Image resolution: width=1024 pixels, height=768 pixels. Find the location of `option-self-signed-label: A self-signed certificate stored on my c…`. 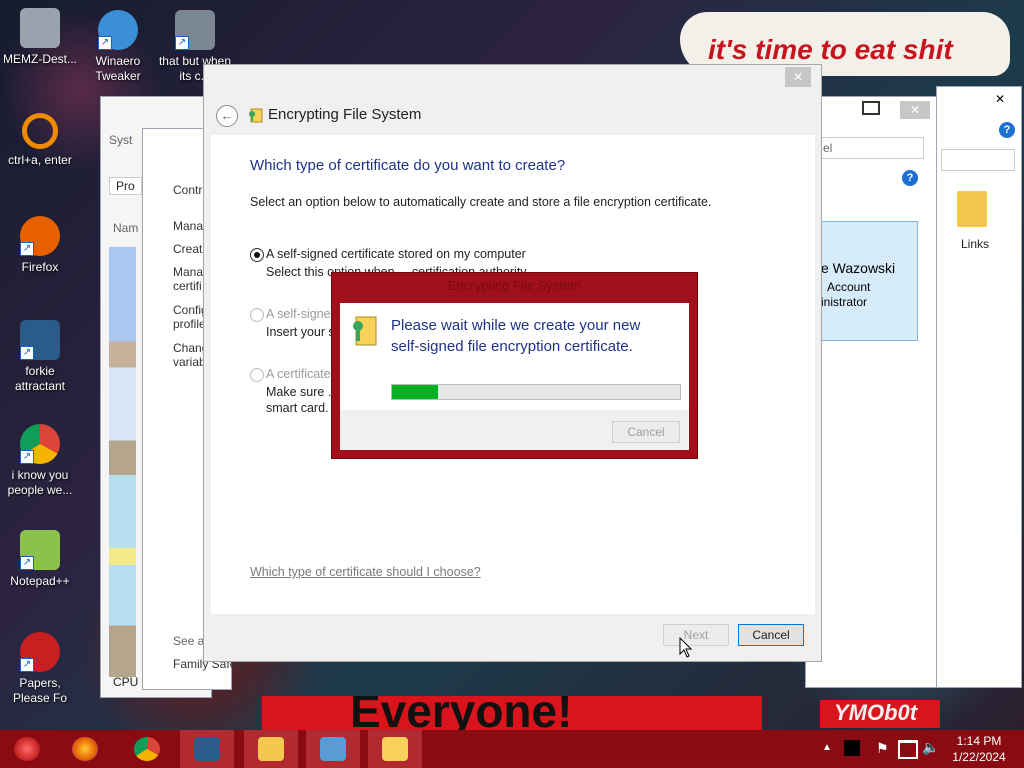

option-self-signed-label: A self-signed certificate stored on my c… is located at coordinates (396, 254).